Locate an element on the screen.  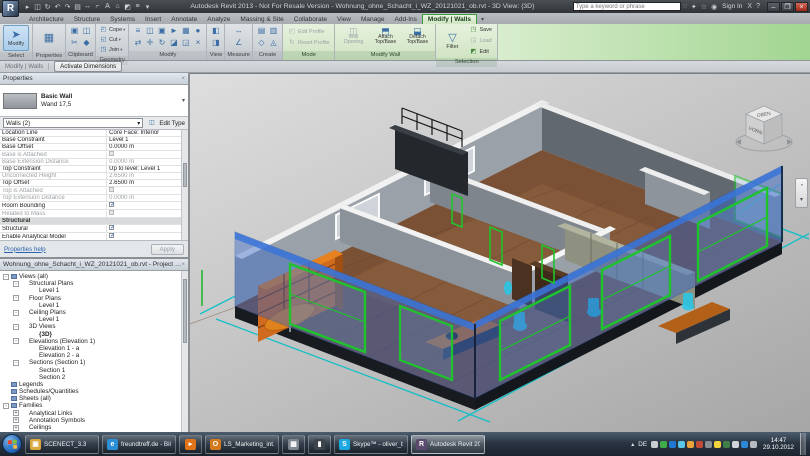
favorites-star-icon: ☆ is located at coordinates (704, 7).